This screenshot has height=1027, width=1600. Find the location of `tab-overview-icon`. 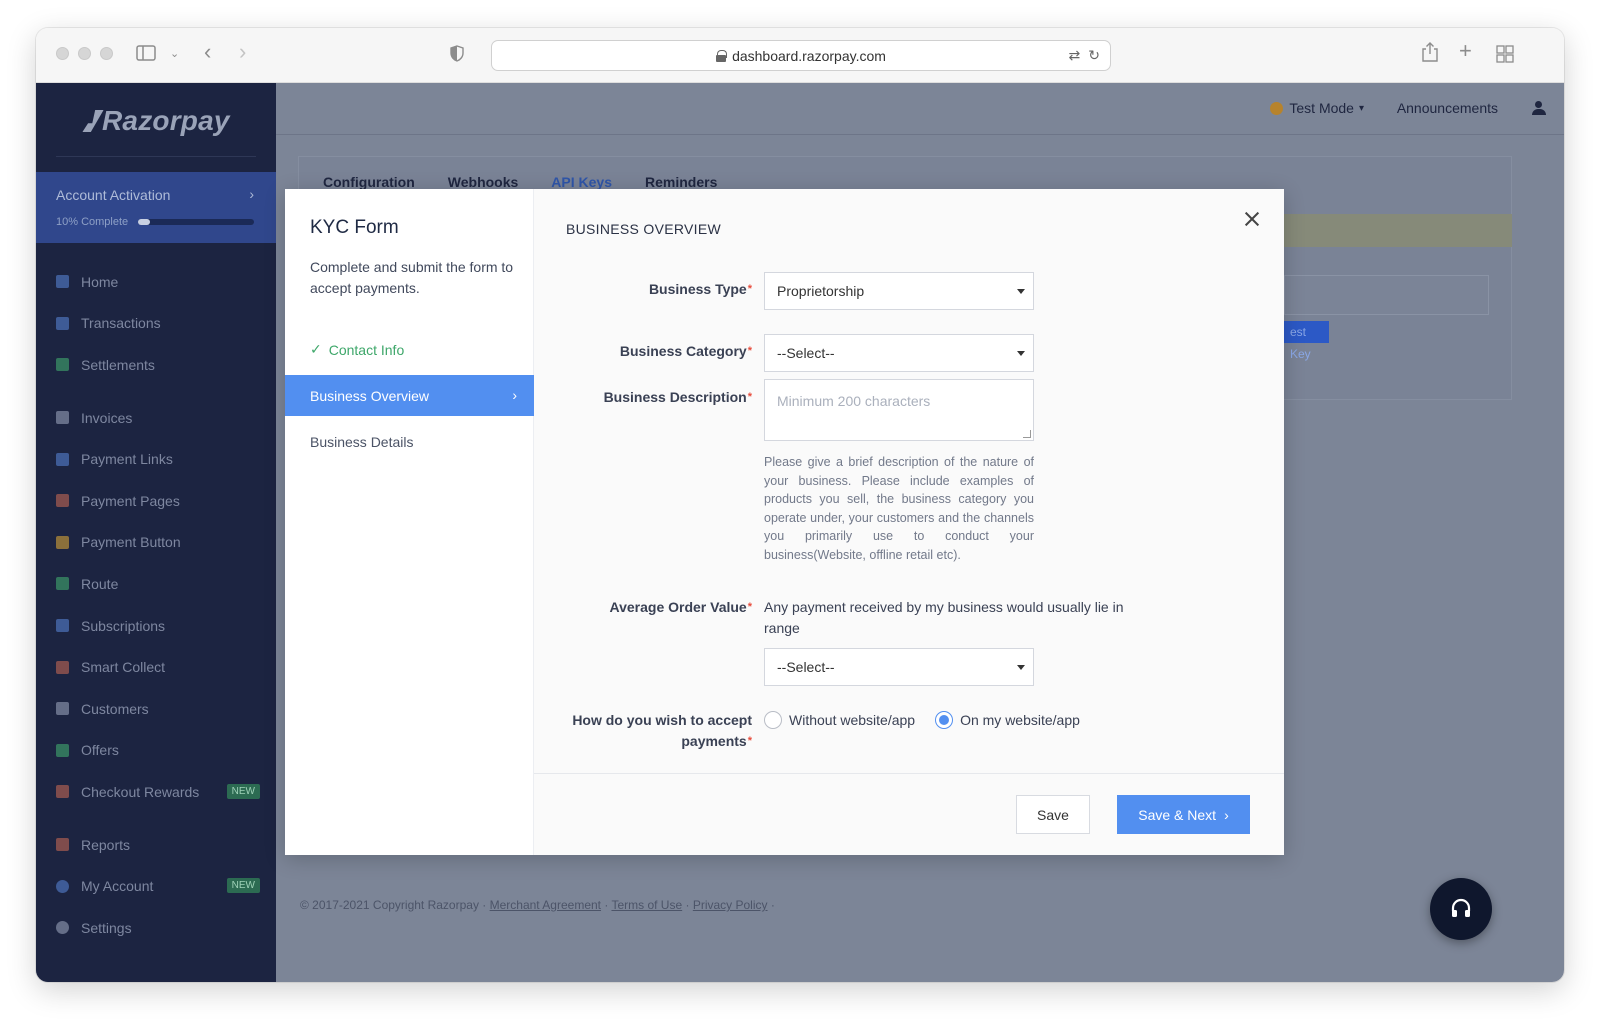

tab-overview-icon is located at coordinates (1505, 55).